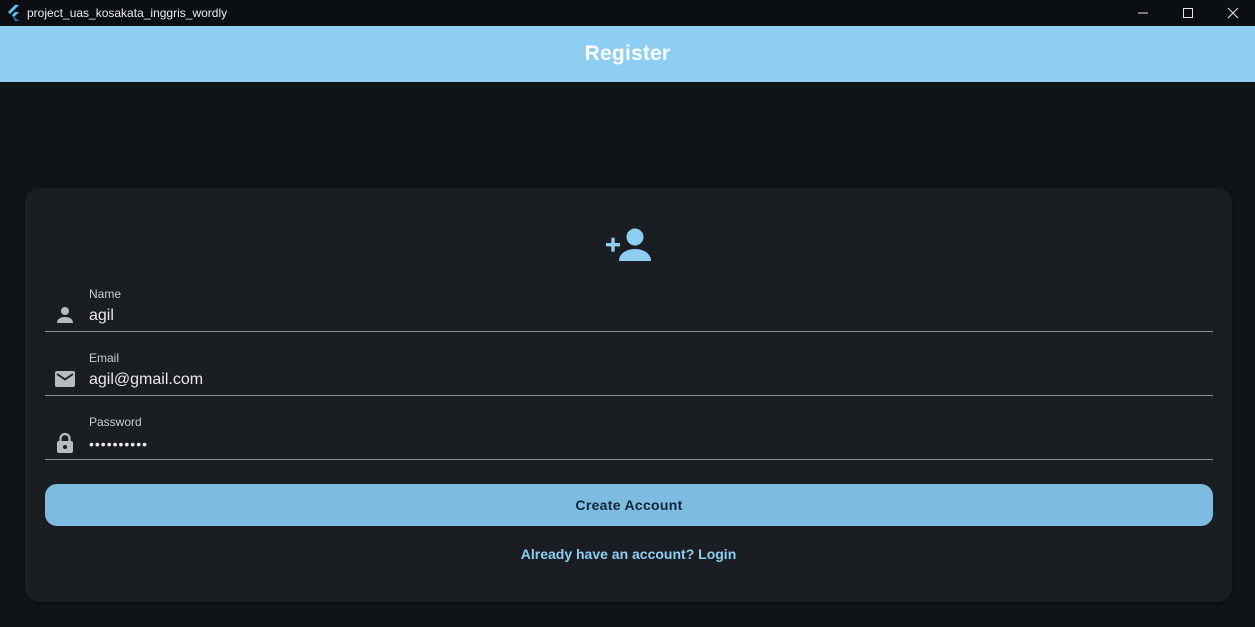 The height and width of the screenshot is (627, 1255). What do you see at coordinates (65, 315) in the screenshot?
I see `person-icon` at bounding box center [65, 315].